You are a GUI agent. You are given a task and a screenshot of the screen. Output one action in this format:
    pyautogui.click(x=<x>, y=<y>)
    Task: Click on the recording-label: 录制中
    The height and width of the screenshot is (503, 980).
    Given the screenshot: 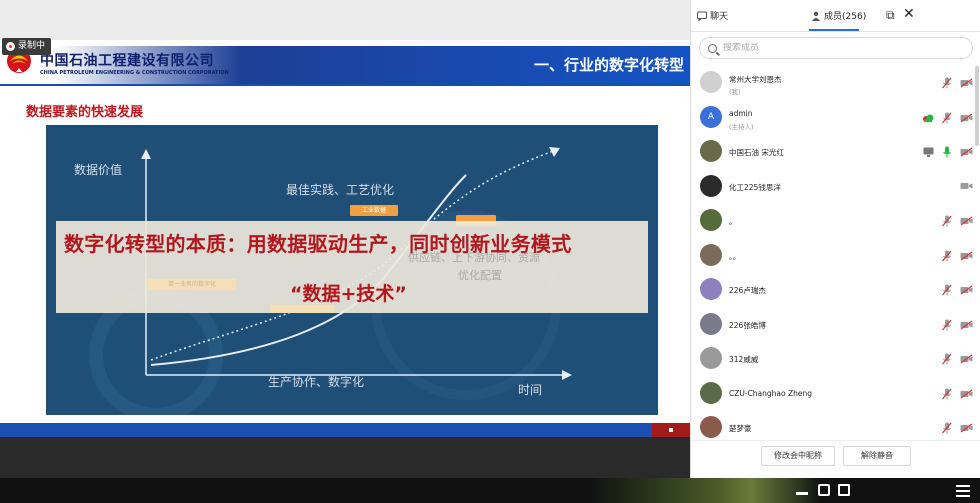 What is the action you would take?
    pyautogui.click(x=32, y=46)
    